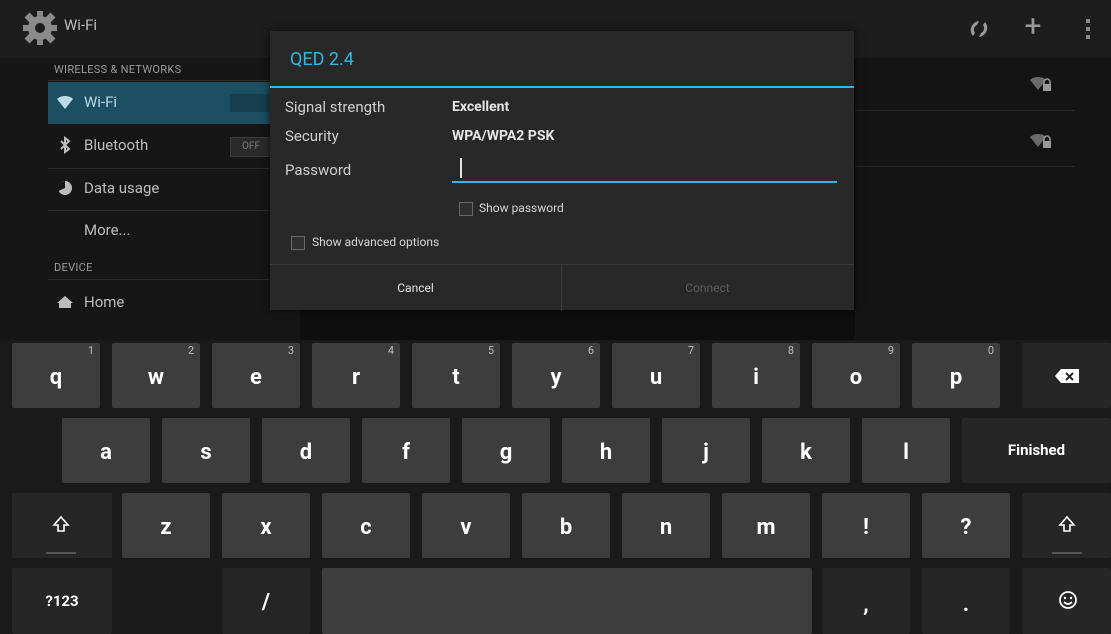 The height and width of the screenshot is (634, 1111). What do you see at coordinates (64, 187) in the screenshot?
I see `data-usage-icon` at bounding box center [64, 187].